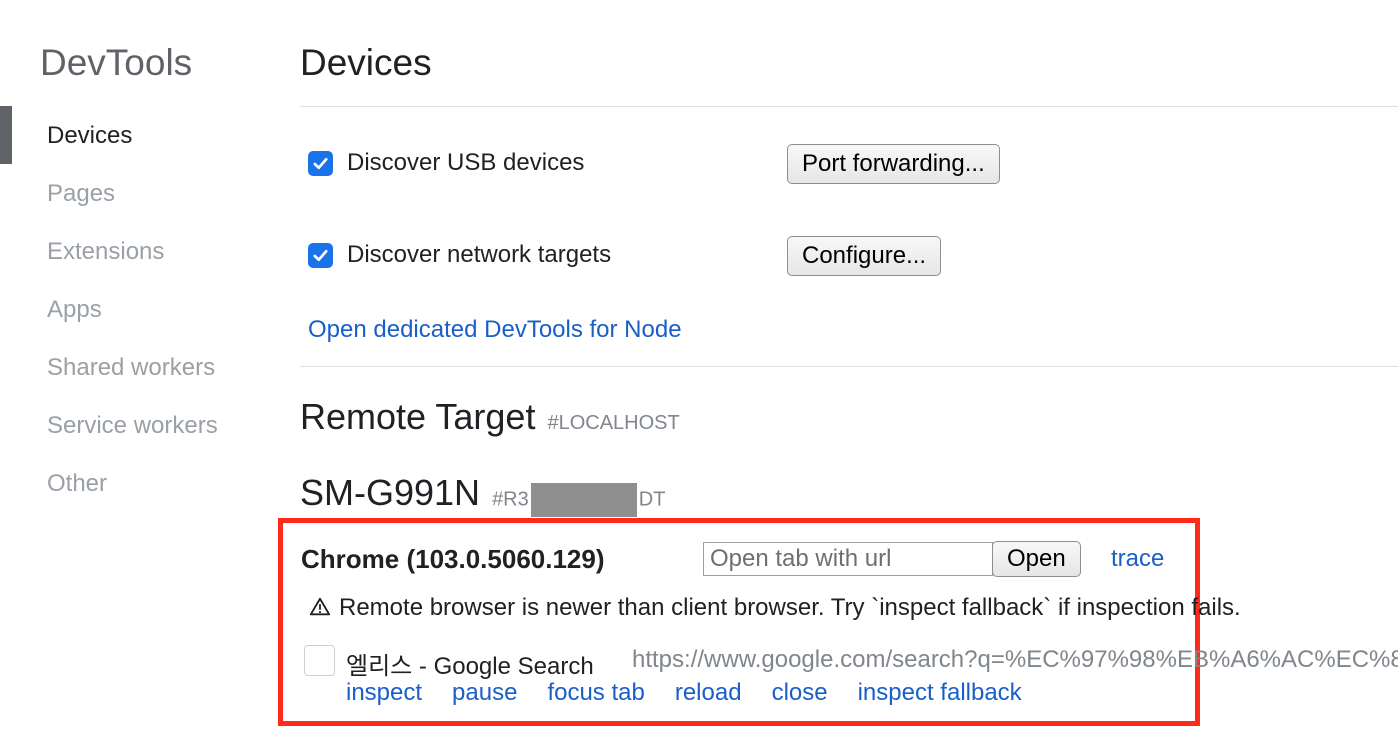  What do you see at coordinates (800, 693) in the screenshot?
I see `close-link: close` at bounding box center [800, 693].